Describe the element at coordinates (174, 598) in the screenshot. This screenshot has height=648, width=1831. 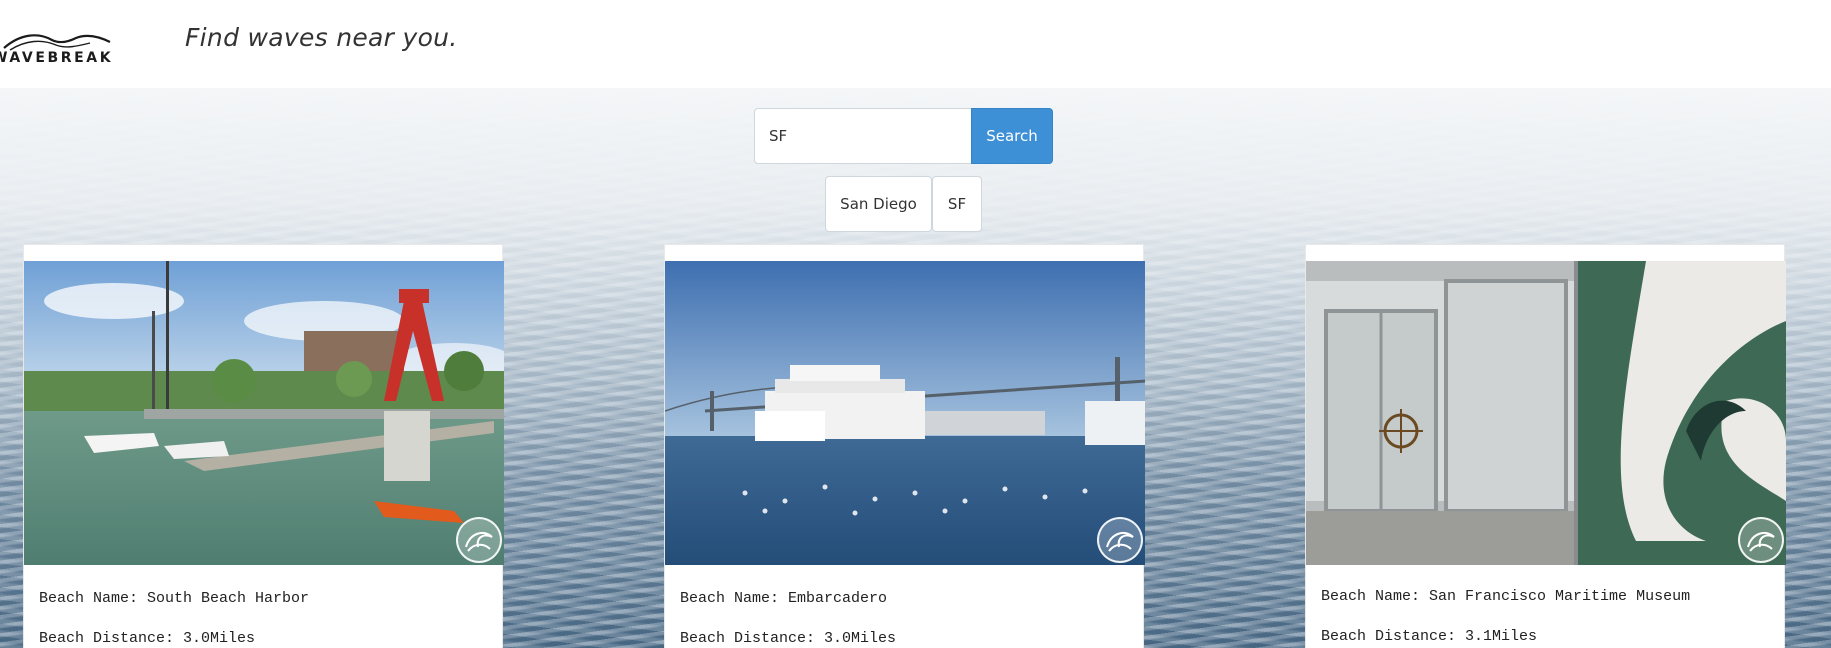
I see `beach-name: Beach Name: South Beach Harbor` at that location.